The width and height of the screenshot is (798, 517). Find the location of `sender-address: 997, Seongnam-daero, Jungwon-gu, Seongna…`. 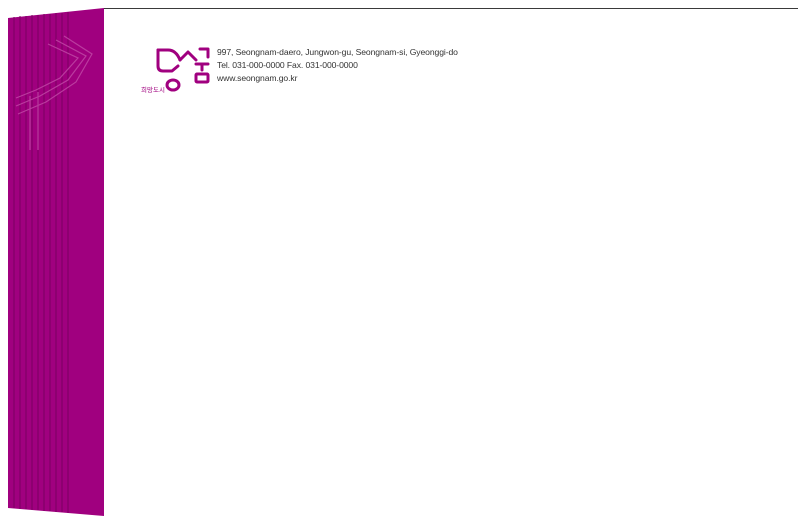

sender-address: 997, Seongnam-daero, Jungwon-gu, Seongna… is located at coordinates (337, 65).